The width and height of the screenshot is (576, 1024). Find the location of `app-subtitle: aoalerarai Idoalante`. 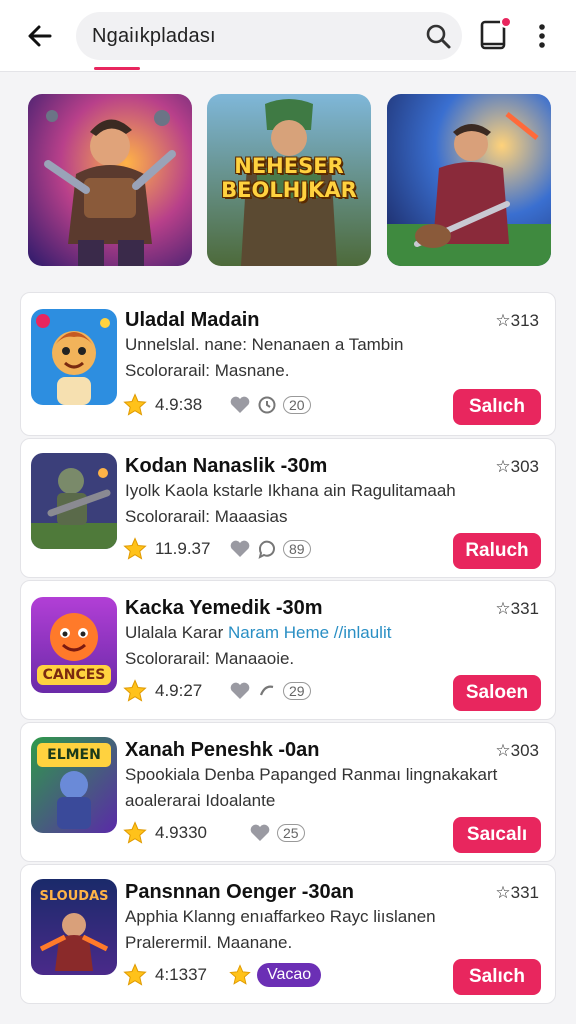

app-subtitle: aoalerarai Idoalante is located at coordinates (200, 800).